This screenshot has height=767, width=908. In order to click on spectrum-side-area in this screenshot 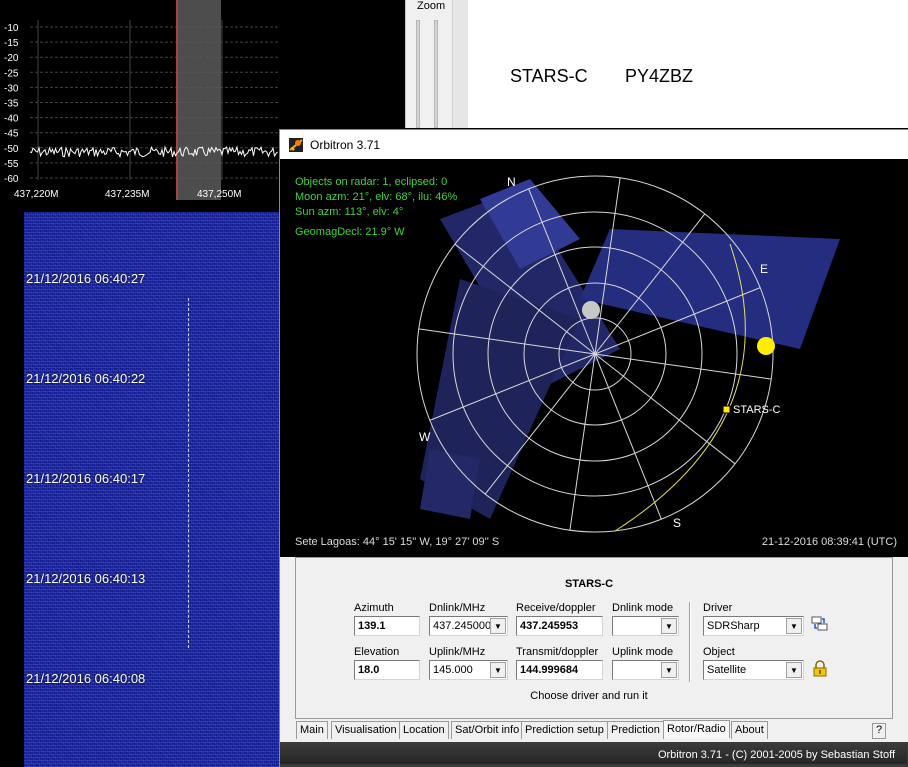, I will do `click(341, 64)`.